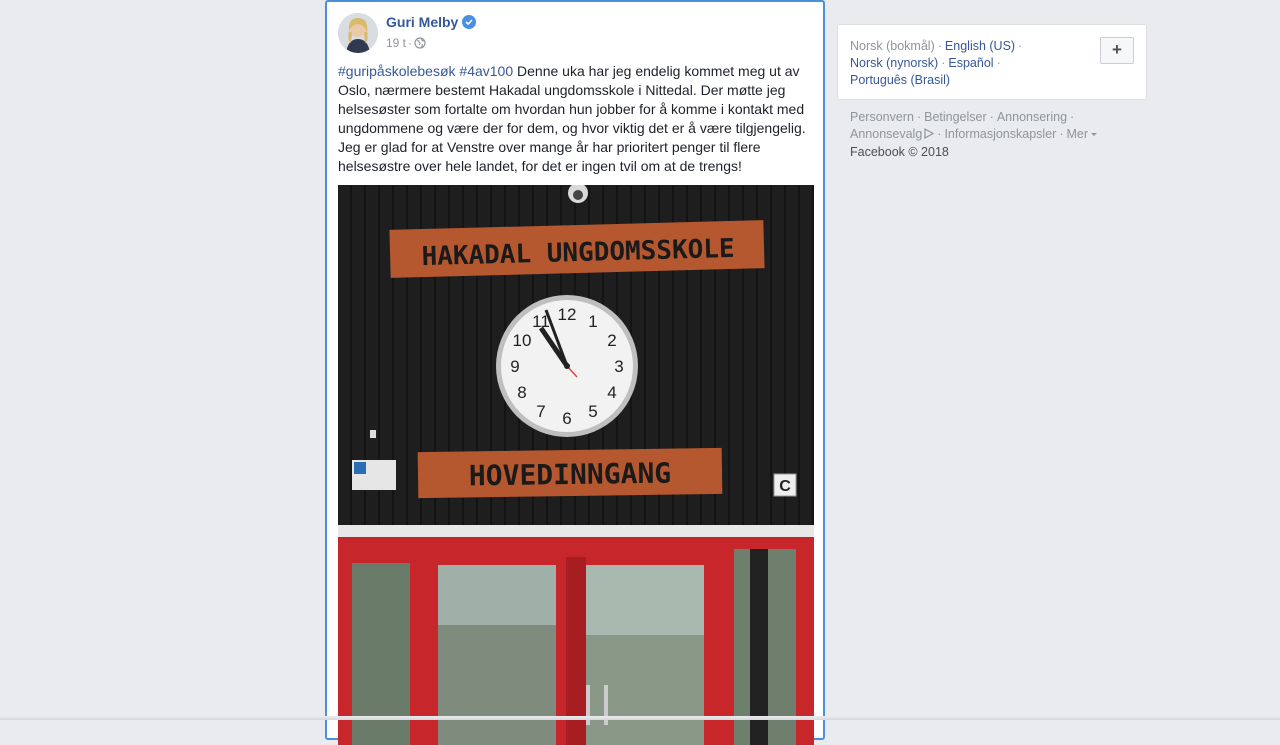  I want to click on add-language-button: +, so click(1117, 50).